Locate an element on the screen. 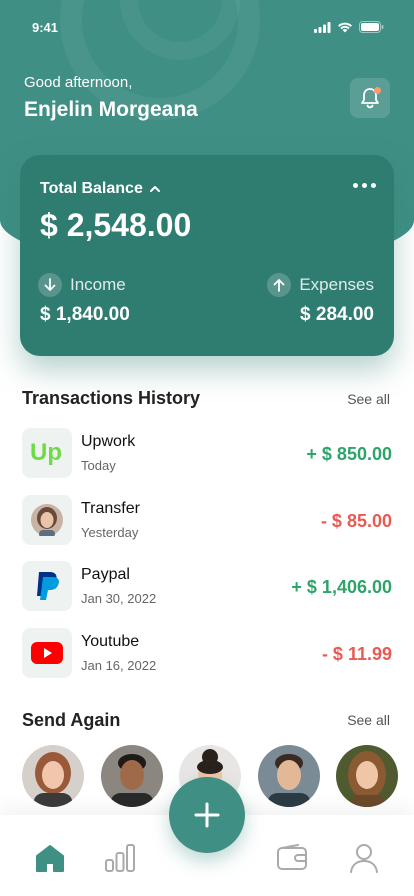  tab-statistics is located at coordinates (120, 858).